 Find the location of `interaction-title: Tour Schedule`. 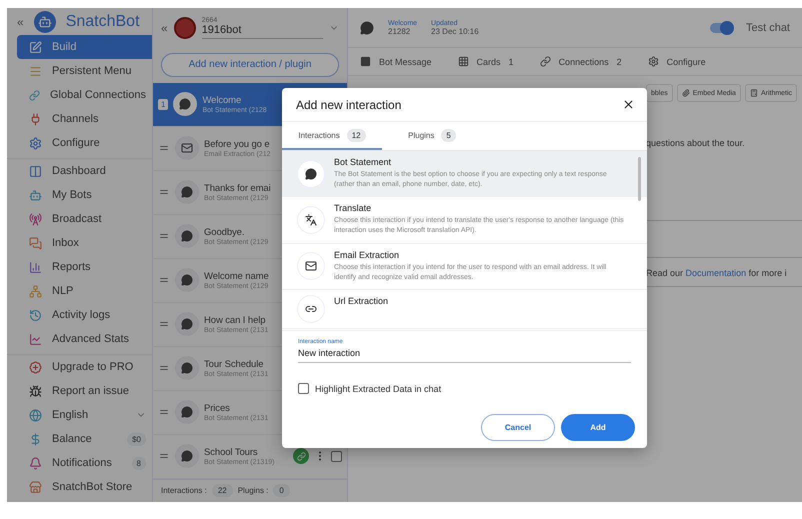

interaction-title: Tour Schedule is located at coordinates (234, 364).